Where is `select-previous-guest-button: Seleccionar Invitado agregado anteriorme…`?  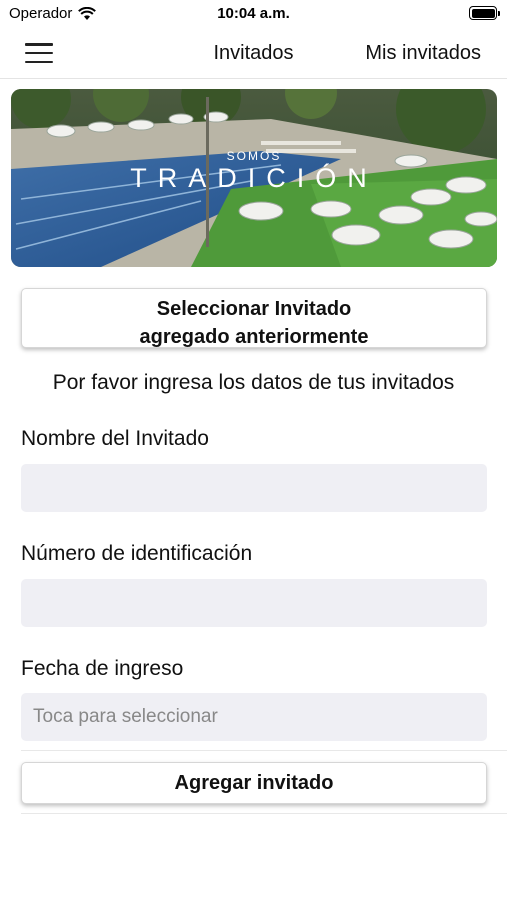 select-previous-guest-button: Seleccionar Invitado agregado anteriorme… is located at coordinates (254, 318).